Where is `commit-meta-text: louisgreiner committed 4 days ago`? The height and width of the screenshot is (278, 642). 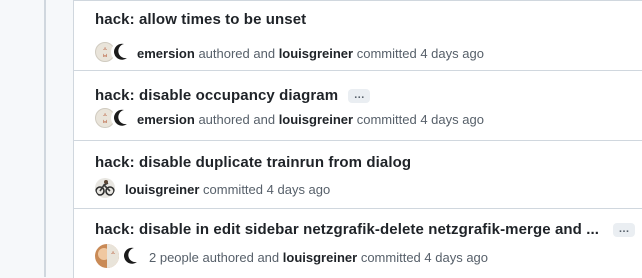
commit-meta-text: louisgreiner committed 4 days ago is located at coordinates (227, 189).